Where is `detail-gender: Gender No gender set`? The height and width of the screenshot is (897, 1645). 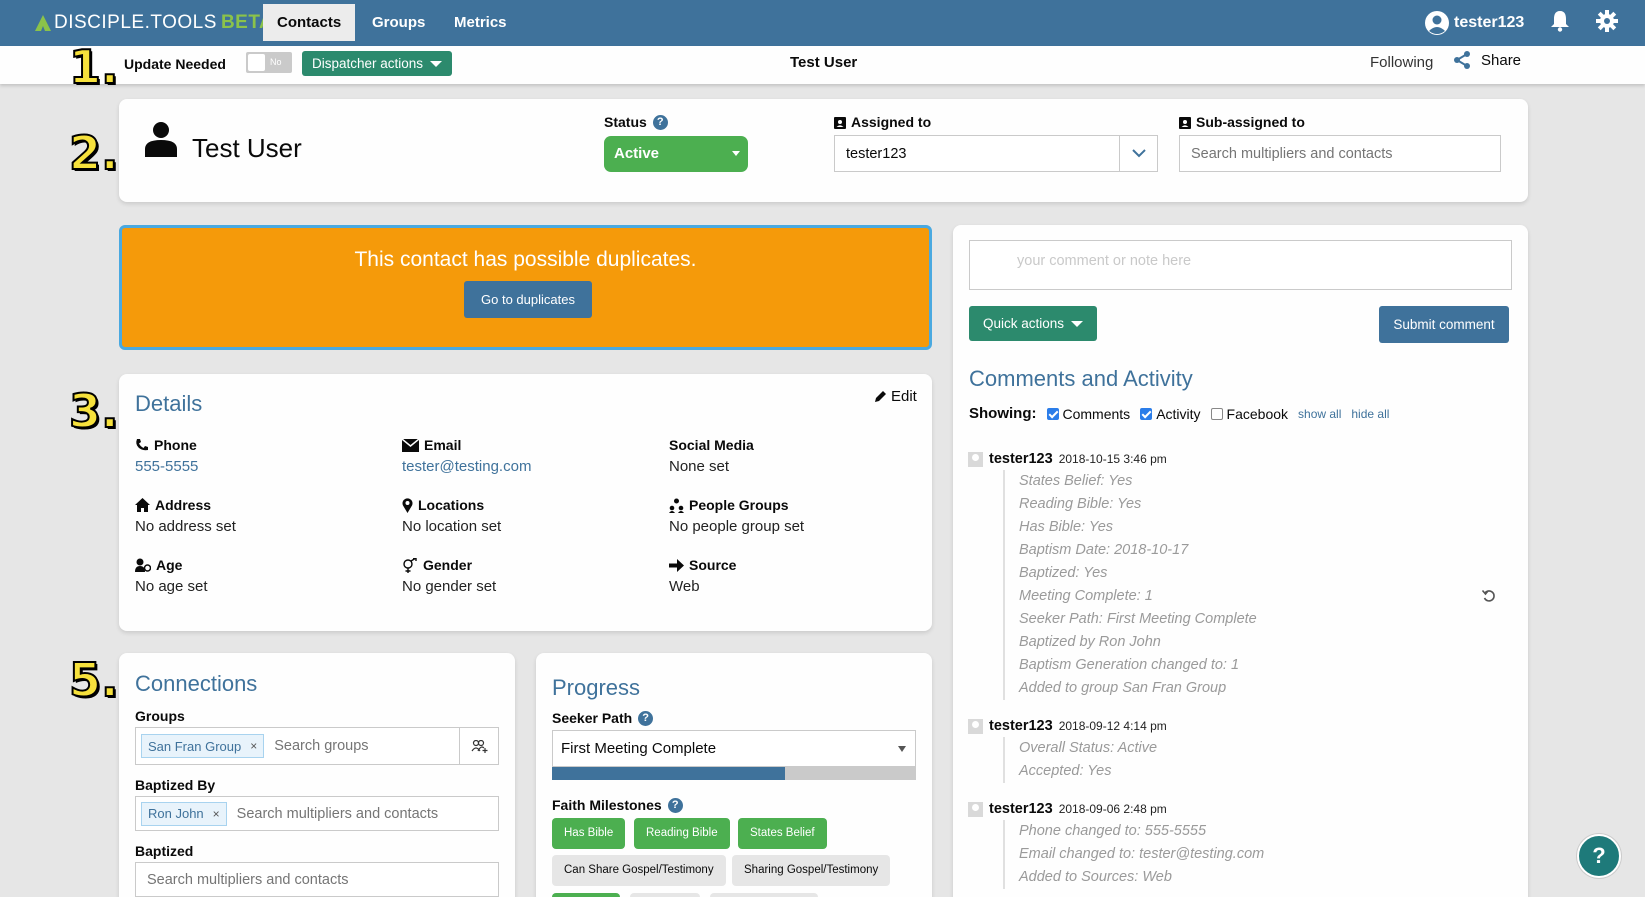 detail-gender: Gender No gender set is located at coordinates (449, 575).